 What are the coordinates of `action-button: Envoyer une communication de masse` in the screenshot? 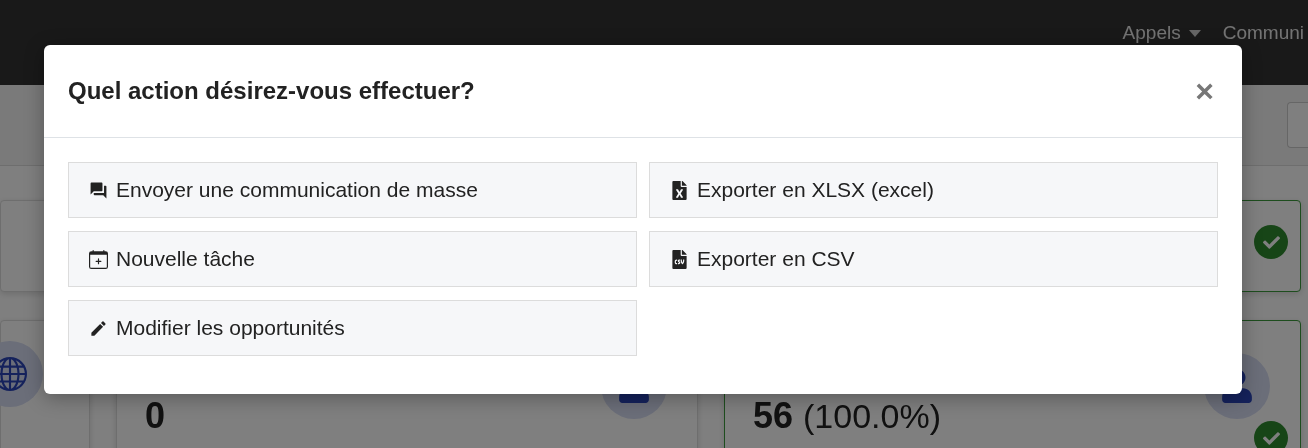 It's located at (352, 190).